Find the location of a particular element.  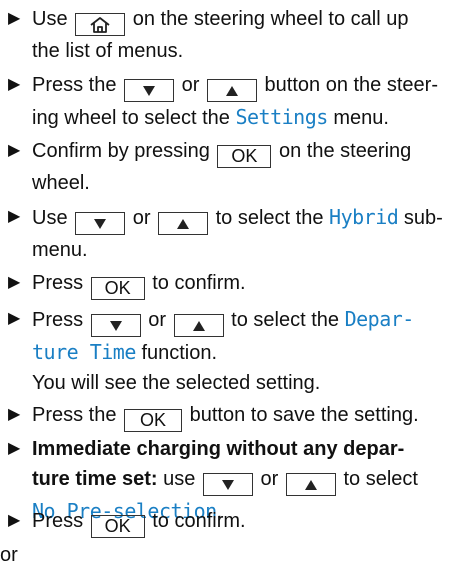

home-icon is located at coordinates (100, 25).